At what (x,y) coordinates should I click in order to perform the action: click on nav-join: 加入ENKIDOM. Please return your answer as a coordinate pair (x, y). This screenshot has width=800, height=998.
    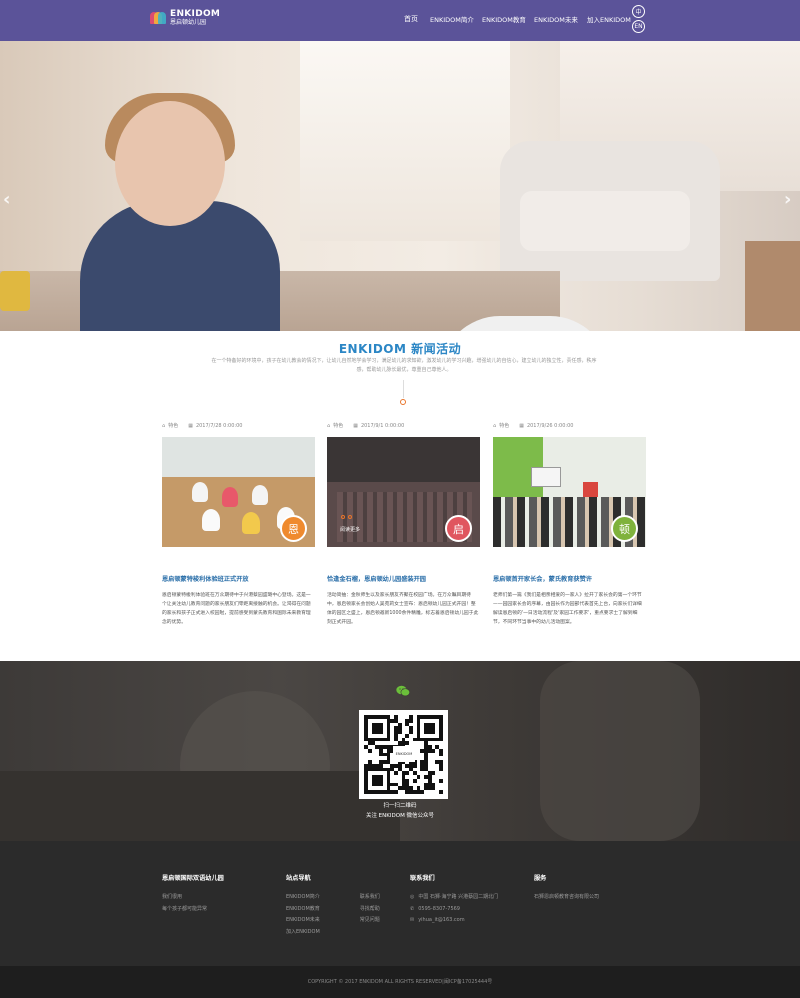
    Looking at the image, I should click on (609, 19).